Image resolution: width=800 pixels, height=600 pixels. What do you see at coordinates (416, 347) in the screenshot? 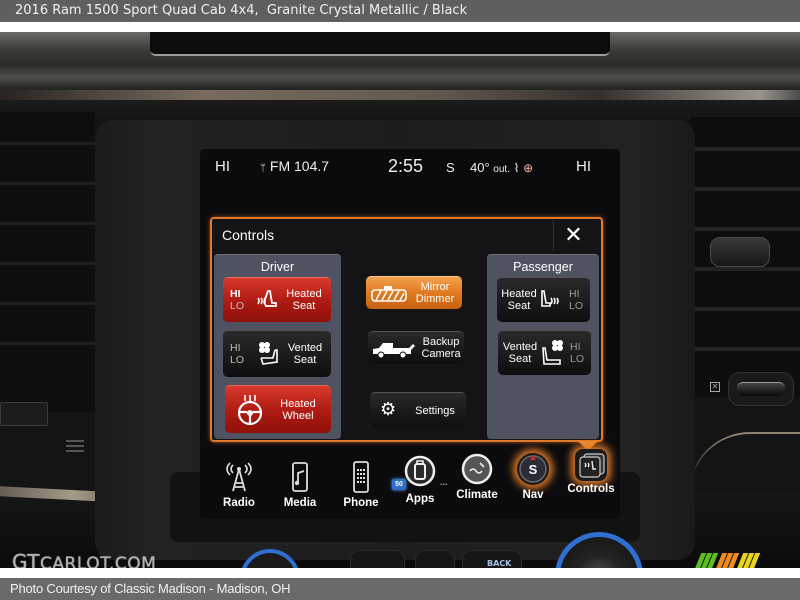
I see `backup-camera-button: Backup Camera` at bounding box center [416, 347].